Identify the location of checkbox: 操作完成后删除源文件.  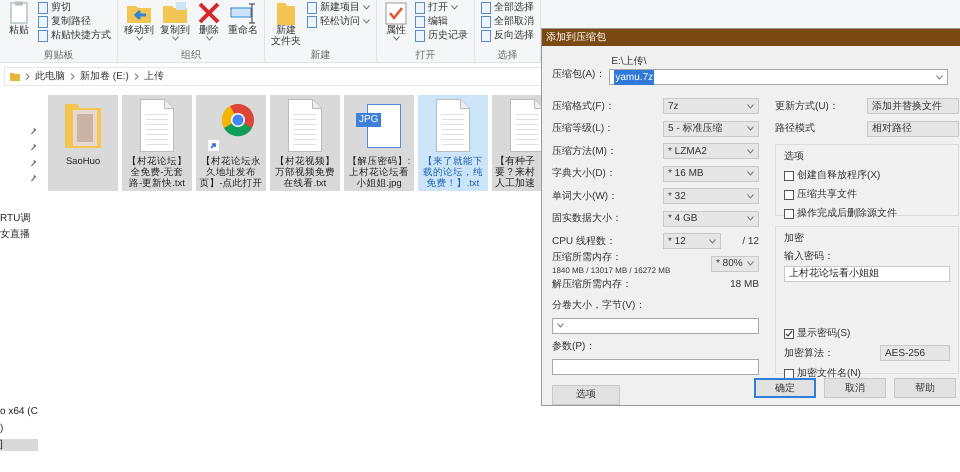
(840, 213).